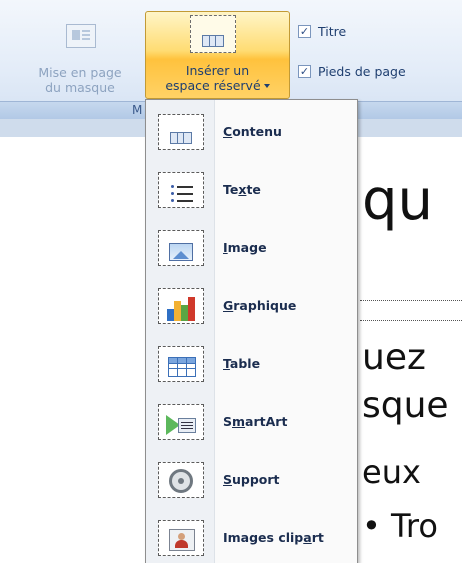 This screenshot has height=563, width=462. What do you see at coordinates (181, 364) in the screenshot?
I see `table-placeholder-icon` at bounding box center [181, 364].